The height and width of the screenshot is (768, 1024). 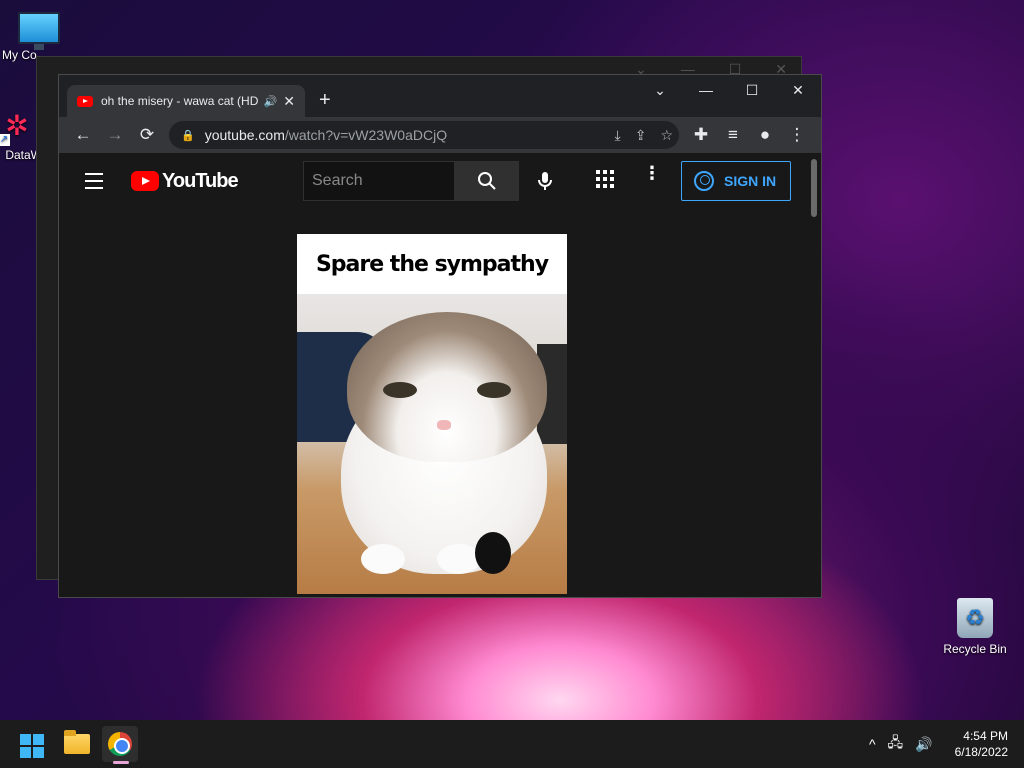 I want to click on desktop-icon-recycle-bin: ♻ Recycle Bin, so click(x=975, y=627).